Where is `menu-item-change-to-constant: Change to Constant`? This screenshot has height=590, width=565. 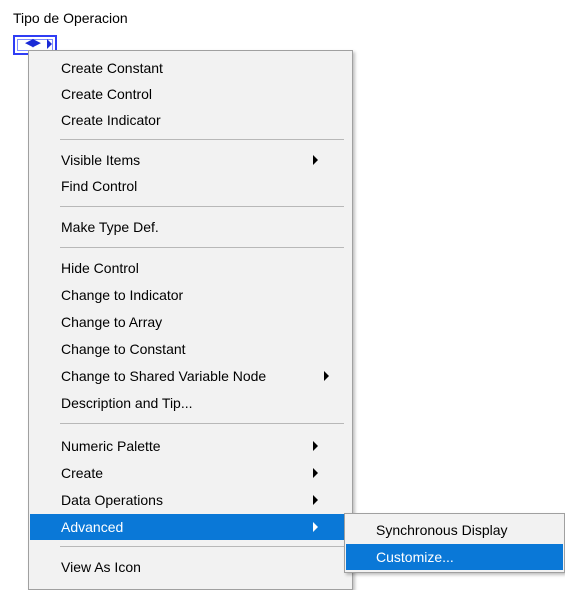
menu-item-change-to-constant: Change to Constant is located at coordinates (190, 349).